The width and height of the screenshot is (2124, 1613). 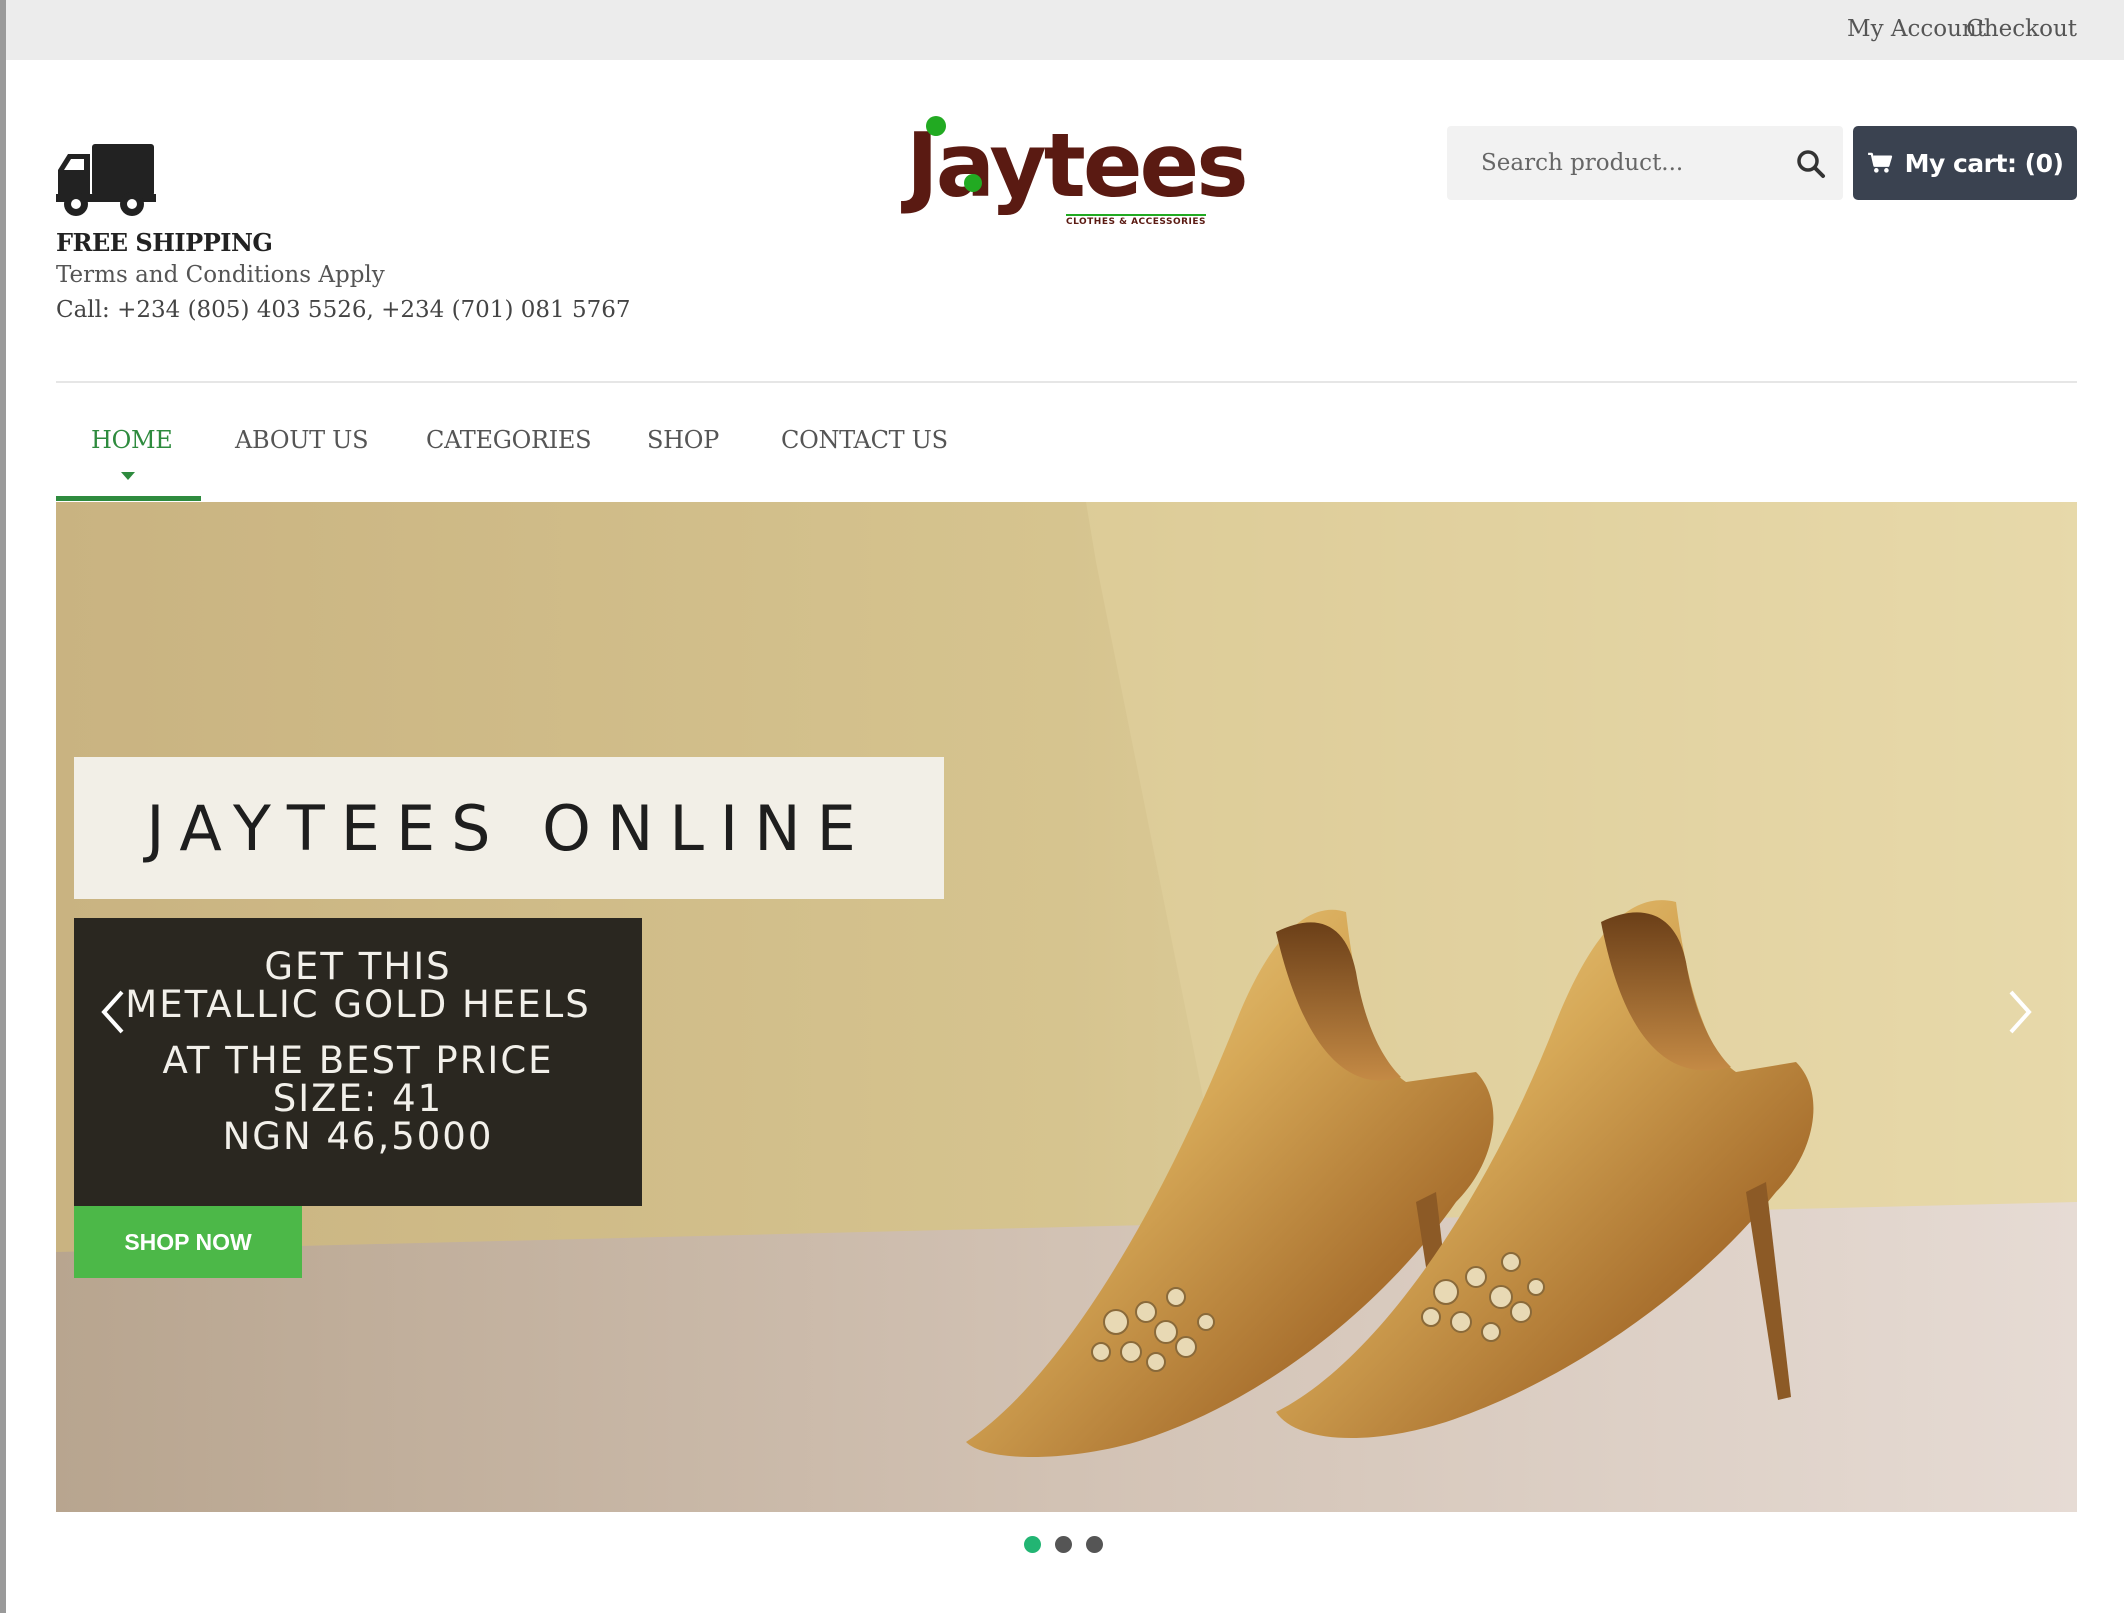 I want to click on hero-title-box: JAYTEES ONLINE, so click(x=509, y=828).